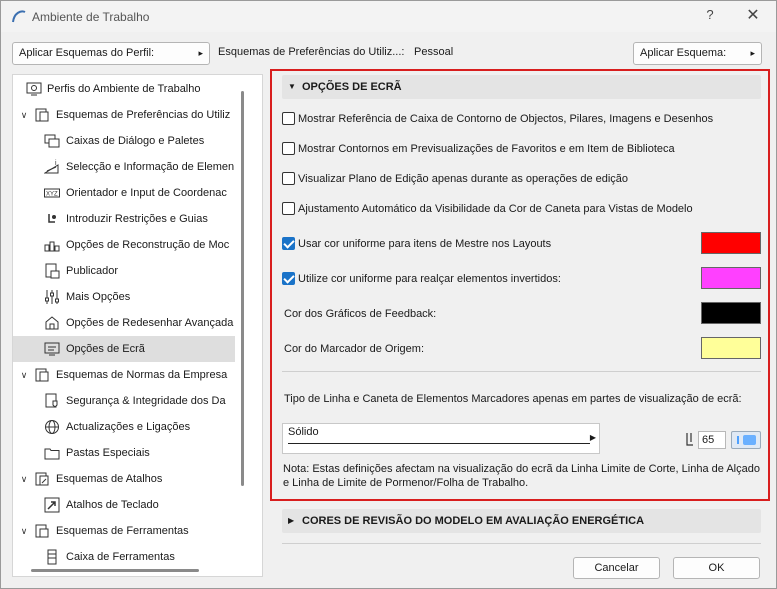 This screenshot has width=777, height=589. What do you see at coordinates (51, 167) in the screenshot?
I see `selection-info-icon: i` at bounding box center [51, 167].